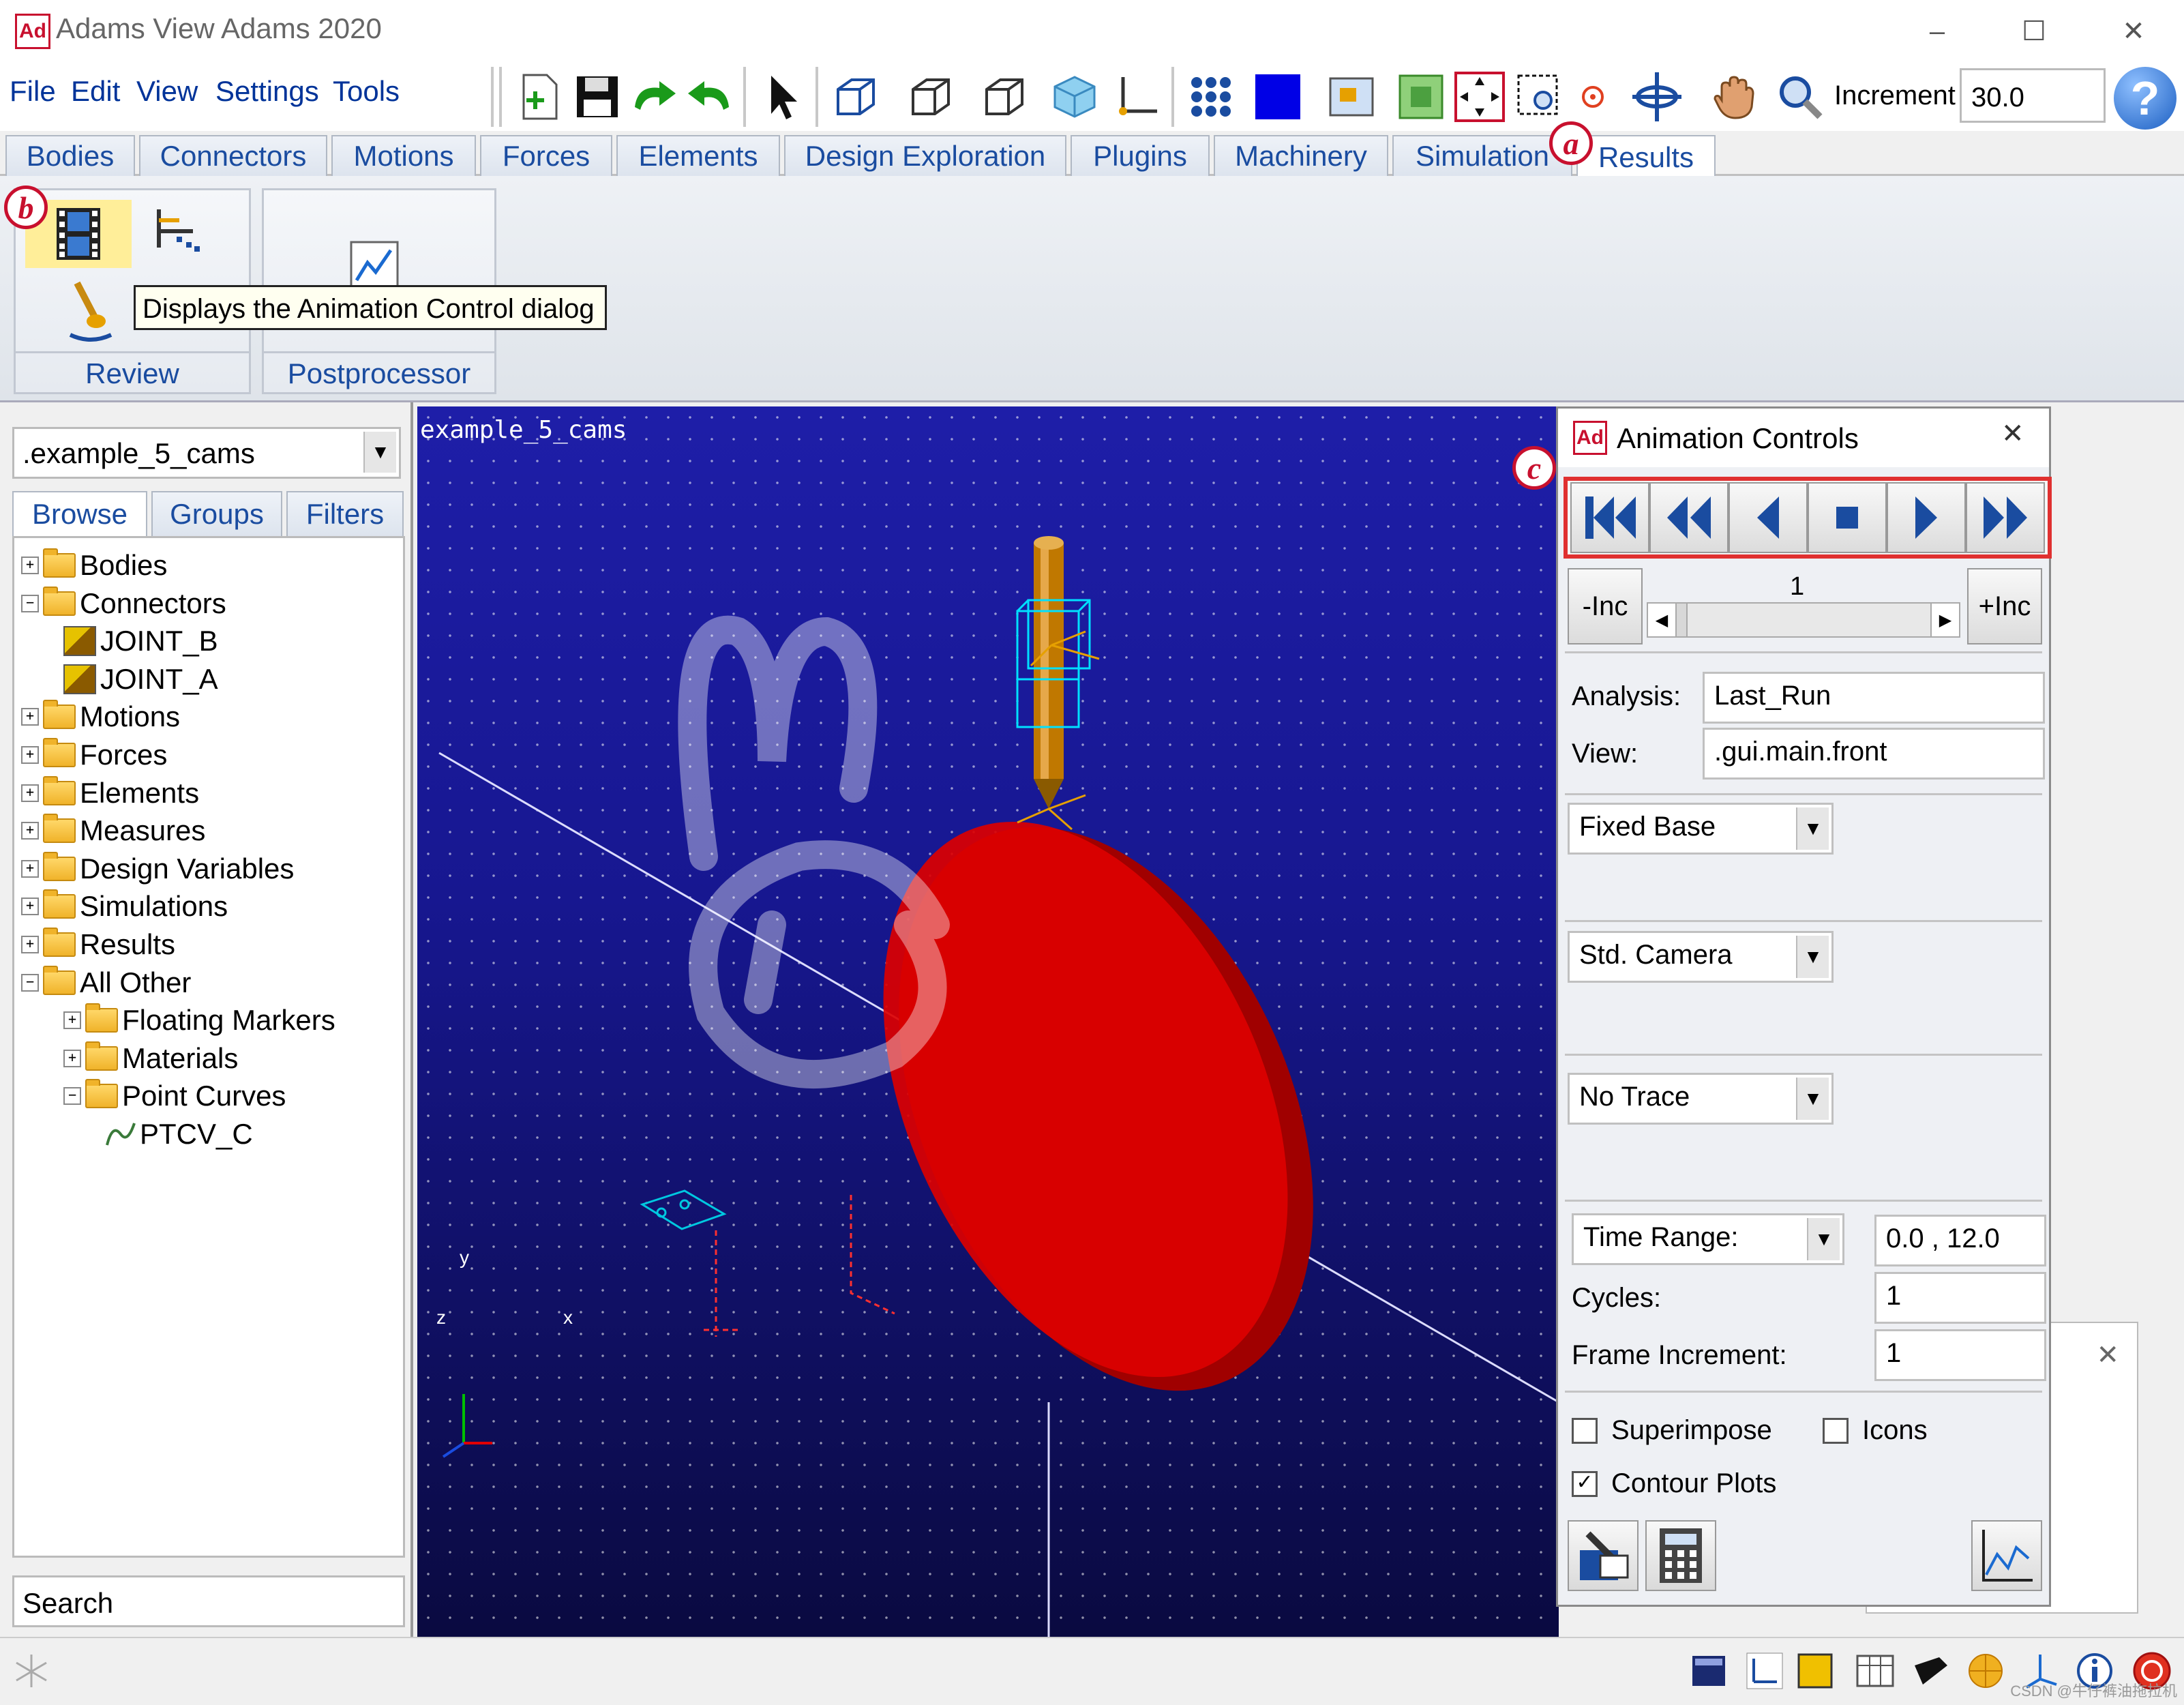 The image size is (2184, 1705). What do you see at coordinates (1875, 1671) in the screenshot?
I see `table-icon` at bounding box center [1875, 1671].